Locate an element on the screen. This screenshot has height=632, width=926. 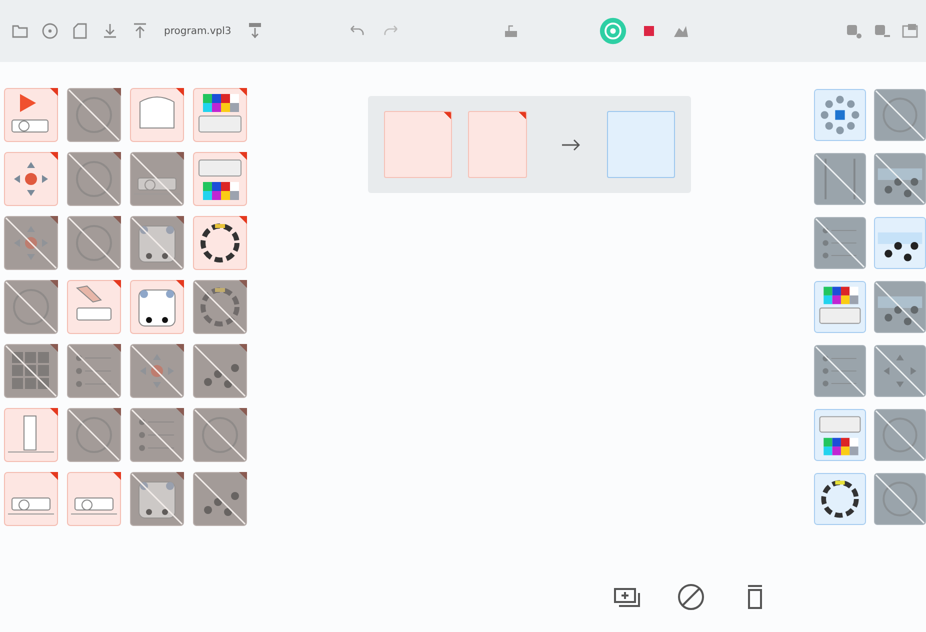
help-icon is located at coordinates (50, 31).